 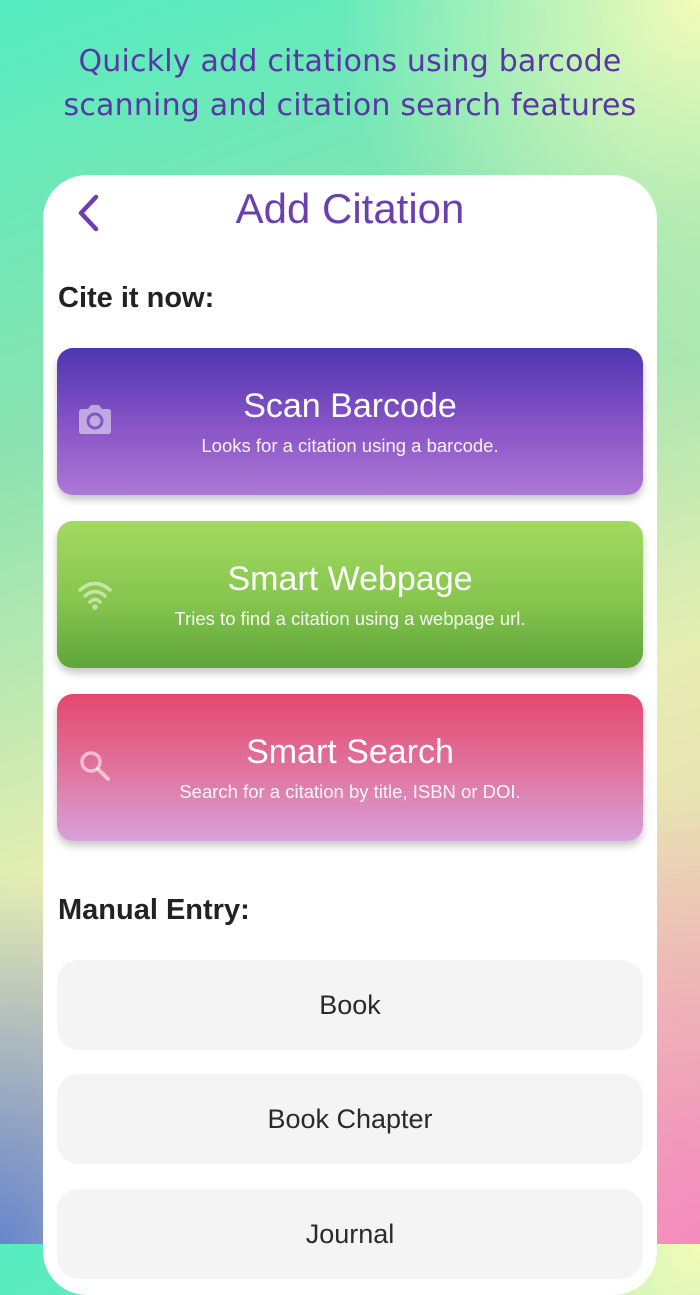 I want to click on book-chapter-button: Book Chapter, so click(x=350, y=1119).